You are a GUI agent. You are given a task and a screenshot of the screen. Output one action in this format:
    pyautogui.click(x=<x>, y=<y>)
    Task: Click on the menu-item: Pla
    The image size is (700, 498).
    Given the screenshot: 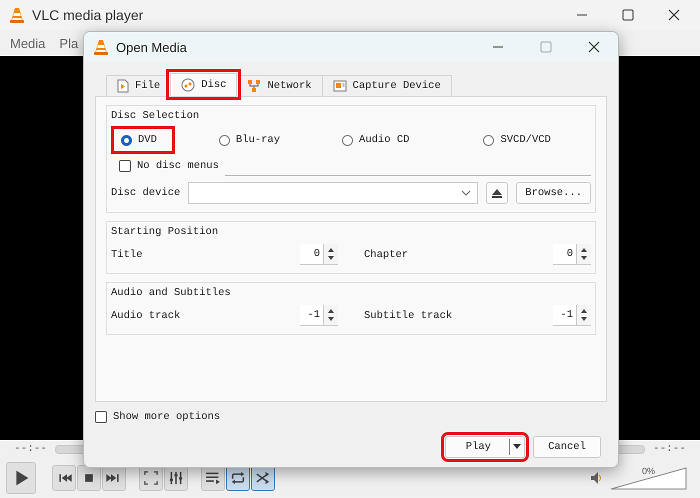 What is the action you would take?
    pyautogui.click(x=68, y=43)
    